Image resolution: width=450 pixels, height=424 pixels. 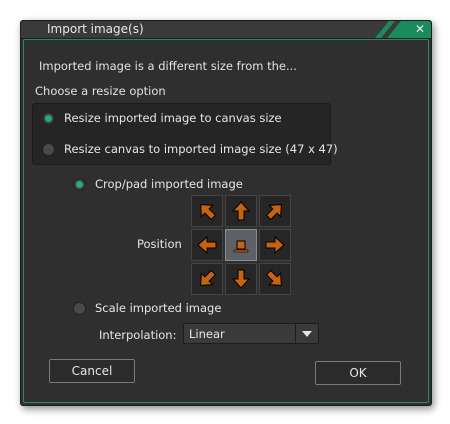 What do you see at coordinates (207, 334) in the screenshot?
I see `interpolation-value: Linear` at bounding box center [207, 334].